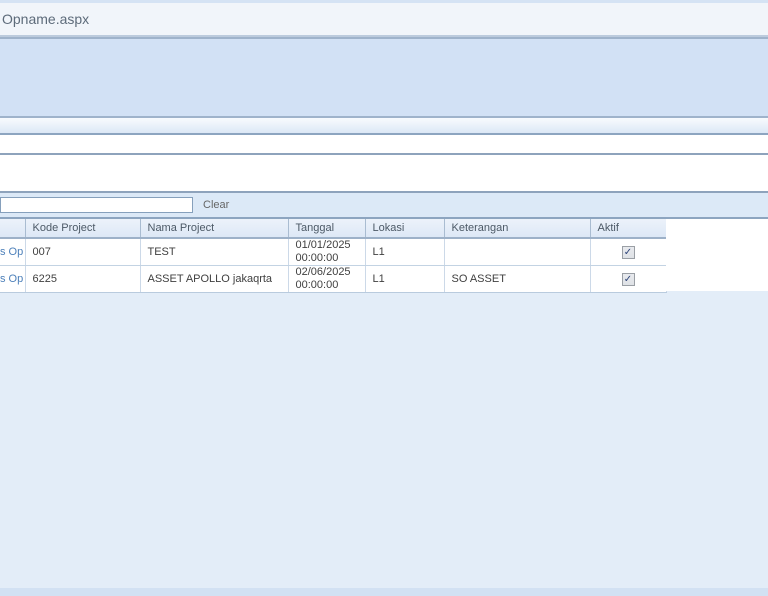 The height and width of the screenshot is (596, 768). I want to click on tanggal-date: 01/01/2025, so click(323, 245).